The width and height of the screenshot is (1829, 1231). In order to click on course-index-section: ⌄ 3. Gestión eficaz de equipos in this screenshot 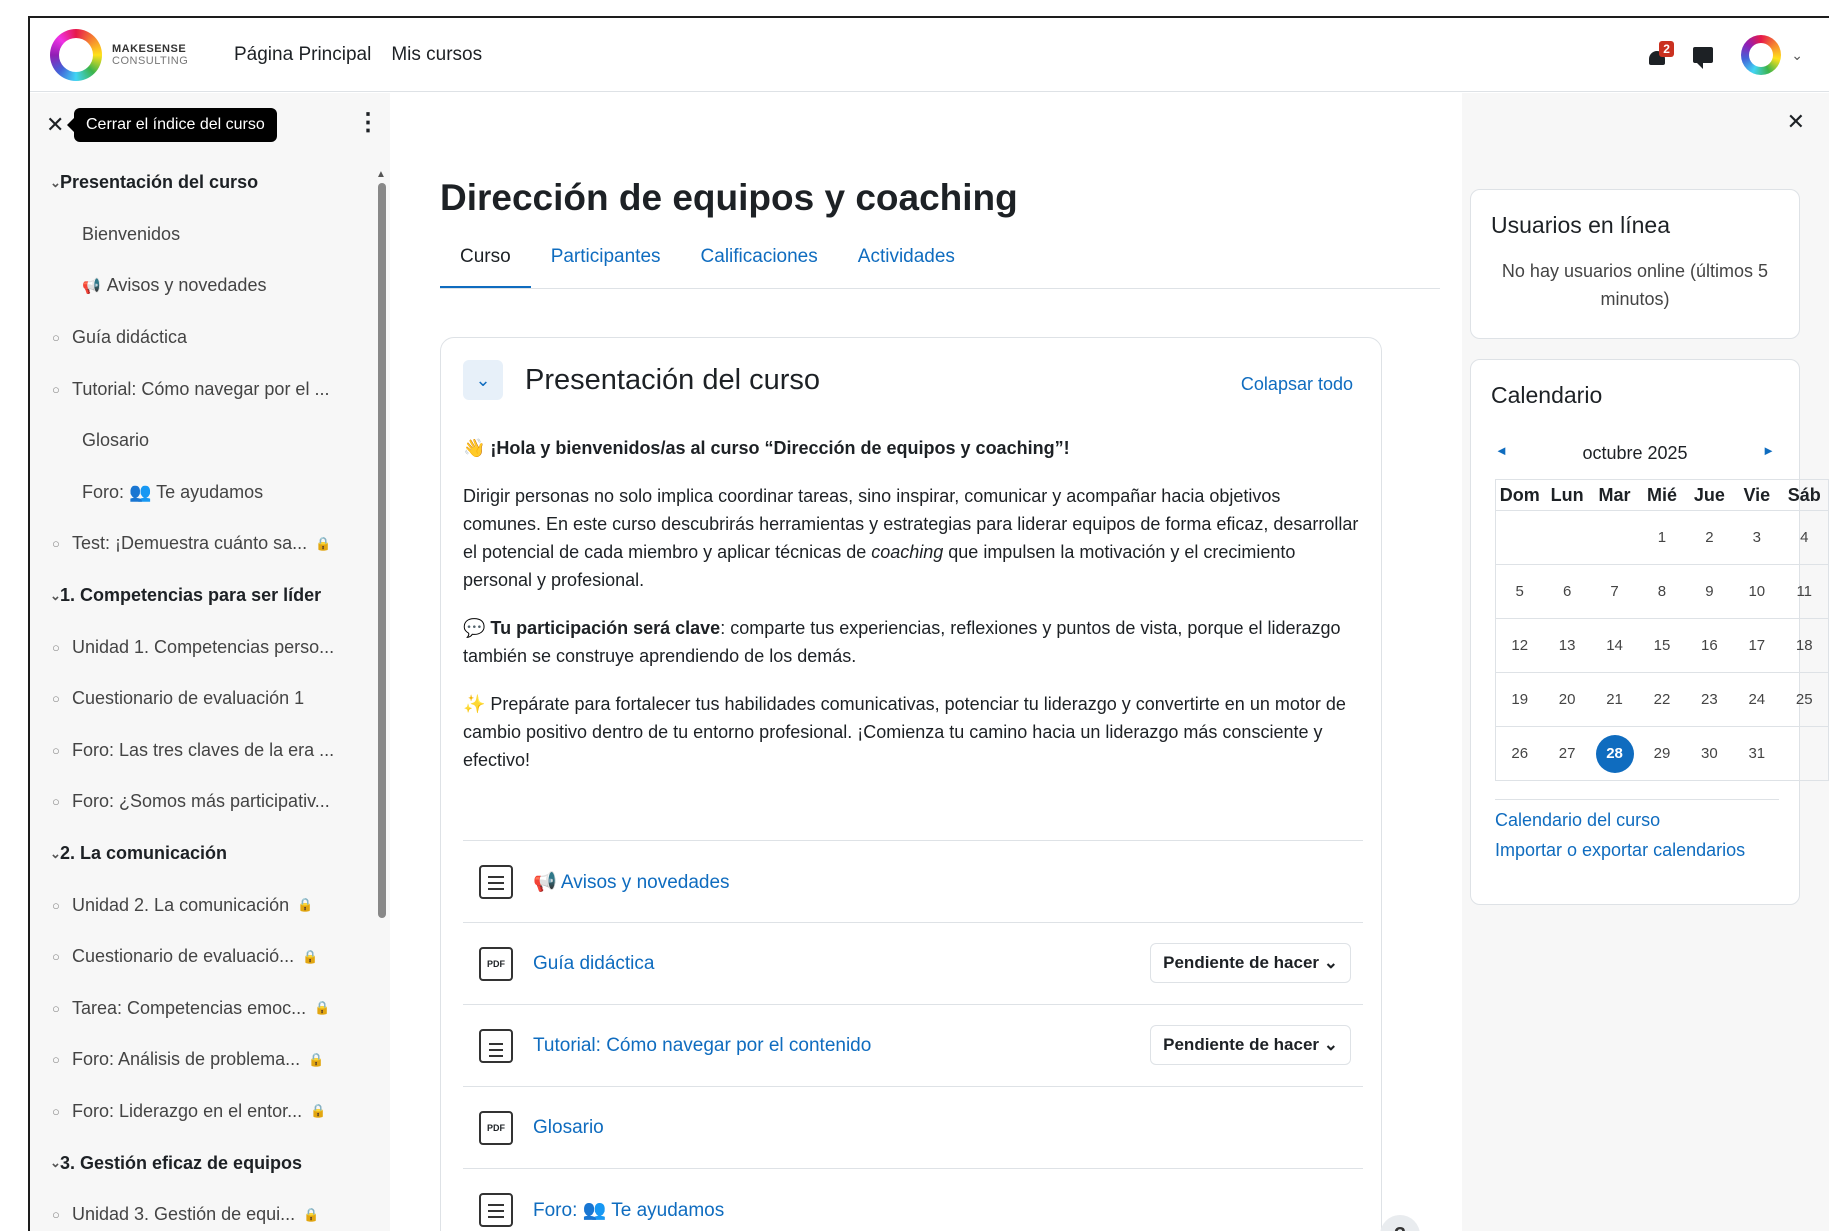, I will do `click(200, 1163)`.